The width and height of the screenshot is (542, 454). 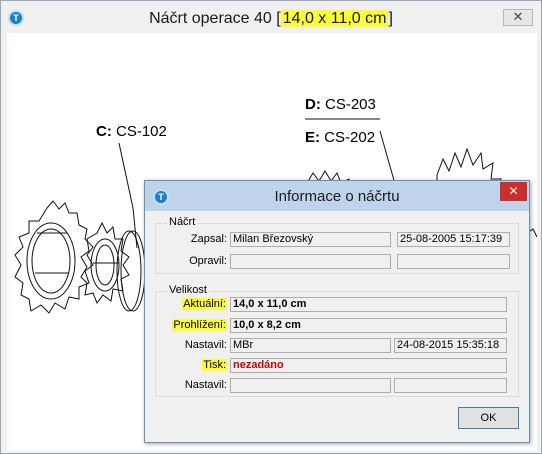 What do you see at coordinates (488, 418) in the screenshot?
I see `ok-button: OK` at bounding box center [488, 418].